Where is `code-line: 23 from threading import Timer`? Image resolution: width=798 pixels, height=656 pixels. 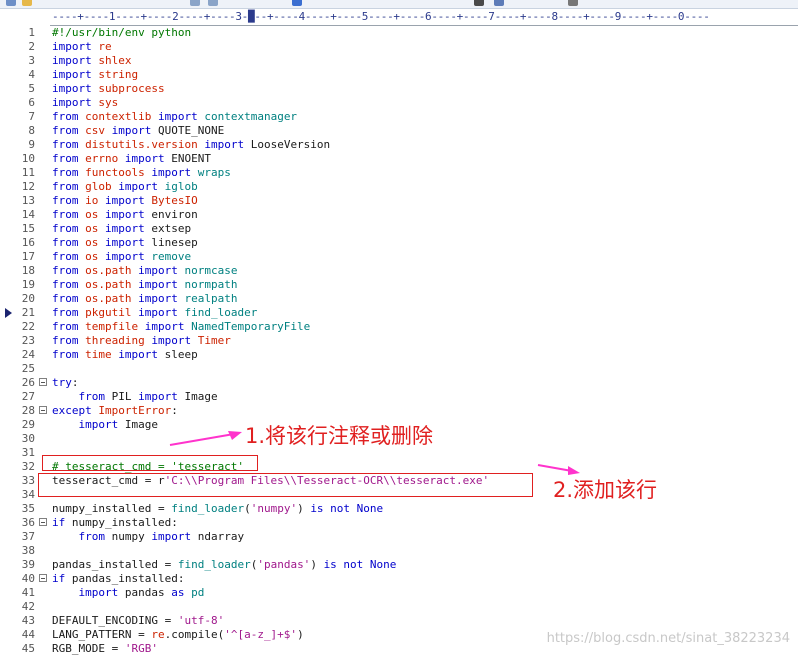
code-line: 23 from threading import Timer is located at coordinates (399, 341).